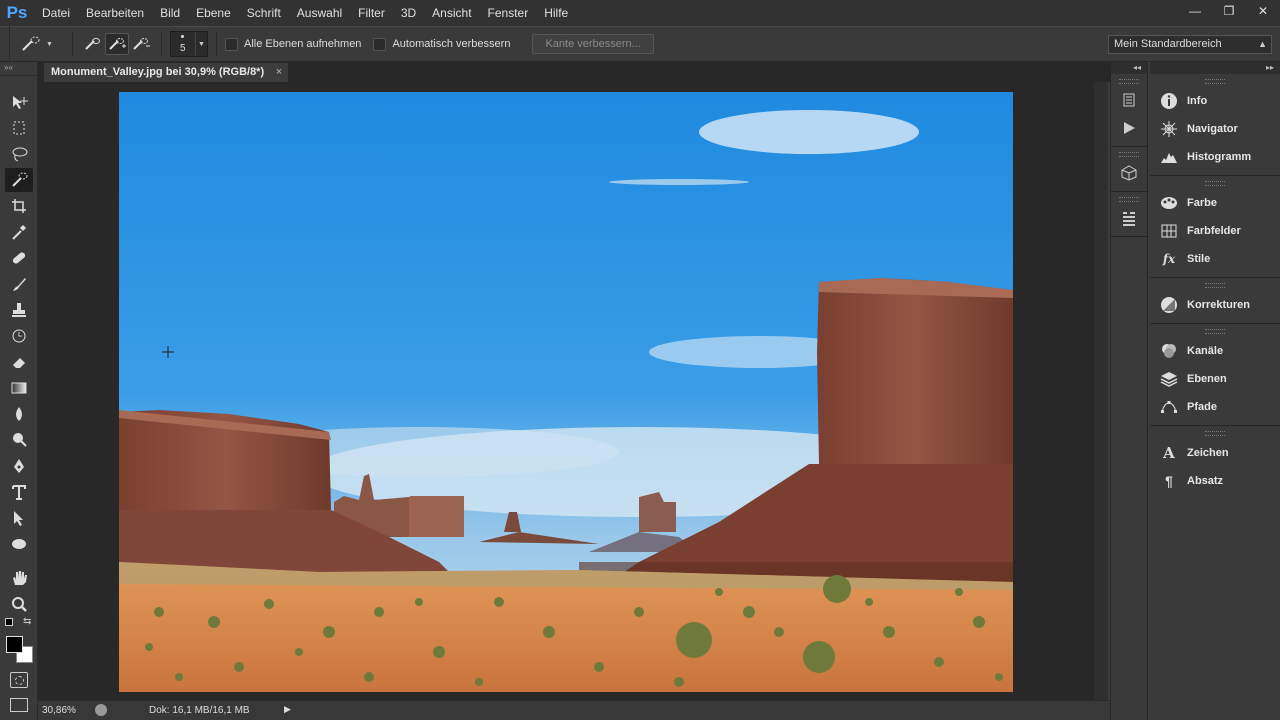 This screenshot has height=720, width=1280. What do you see at coordinates (170, 13) in the screenshot?
I see `menu-bild: Bild` at bounding box center [170, 13].